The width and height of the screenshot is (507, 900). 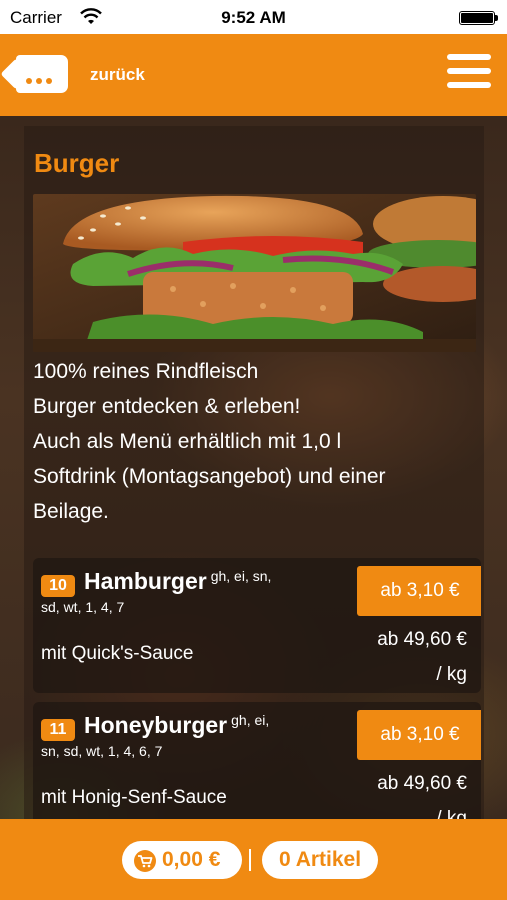 What do you see at coordinates (250, 860) in the screenshot?
I see `footer-divider` at bounding box center [250, 860].